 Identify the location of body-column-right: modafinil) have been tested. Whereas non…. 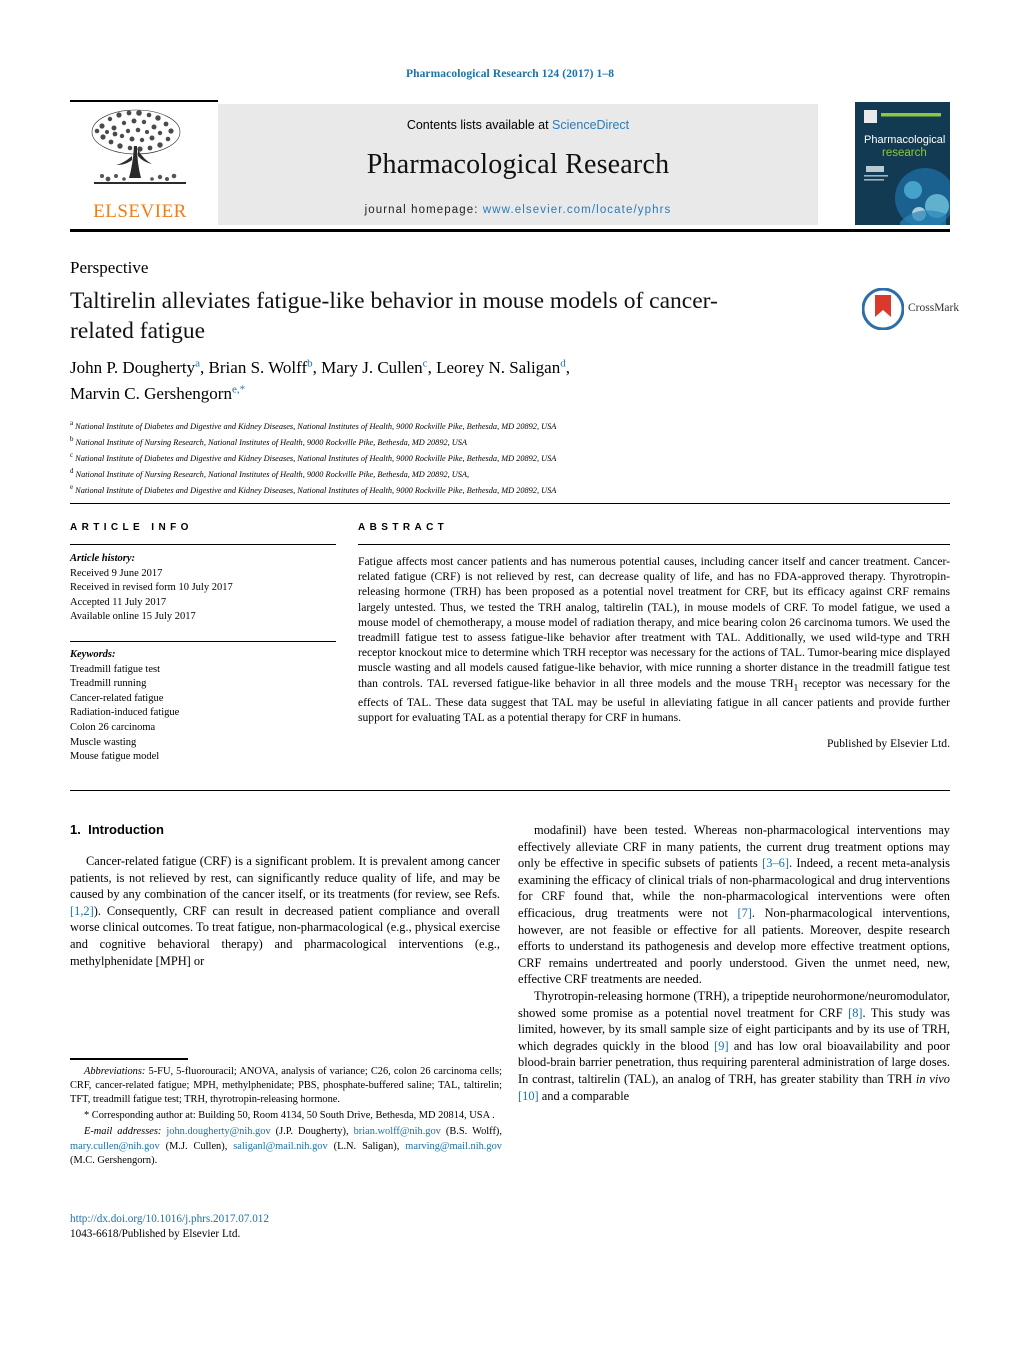
(734, 963).